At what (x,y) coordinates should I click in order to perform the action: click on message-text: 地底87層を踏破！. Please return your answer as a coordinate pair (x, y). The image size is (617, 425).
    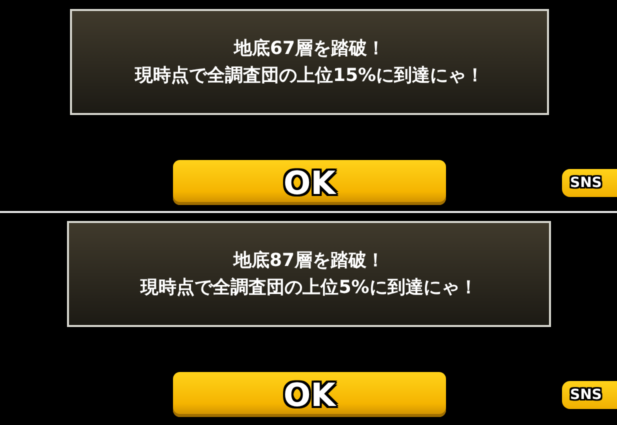
    Looking at the image, I should click on (309, 260).